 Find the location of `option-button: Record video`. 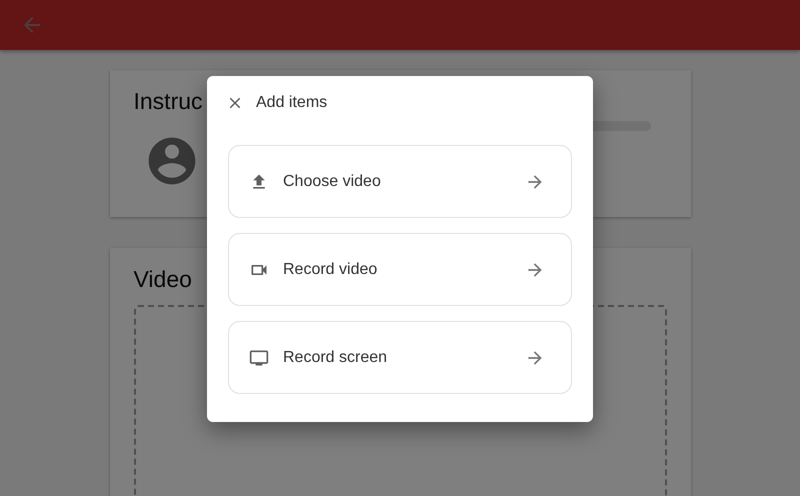

option-button: Record video is located at coordinates (400, 269).